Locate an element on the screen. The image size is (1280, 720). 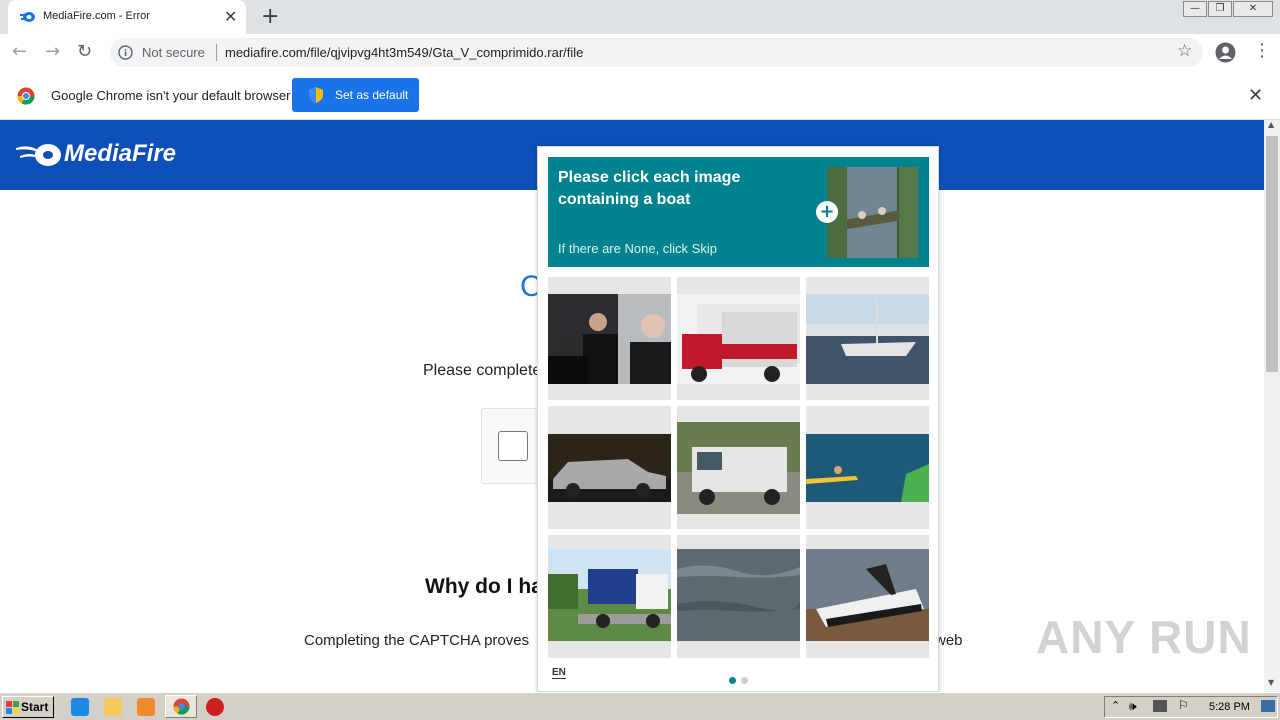
media-player-icon is located at coordinates (146, 707).